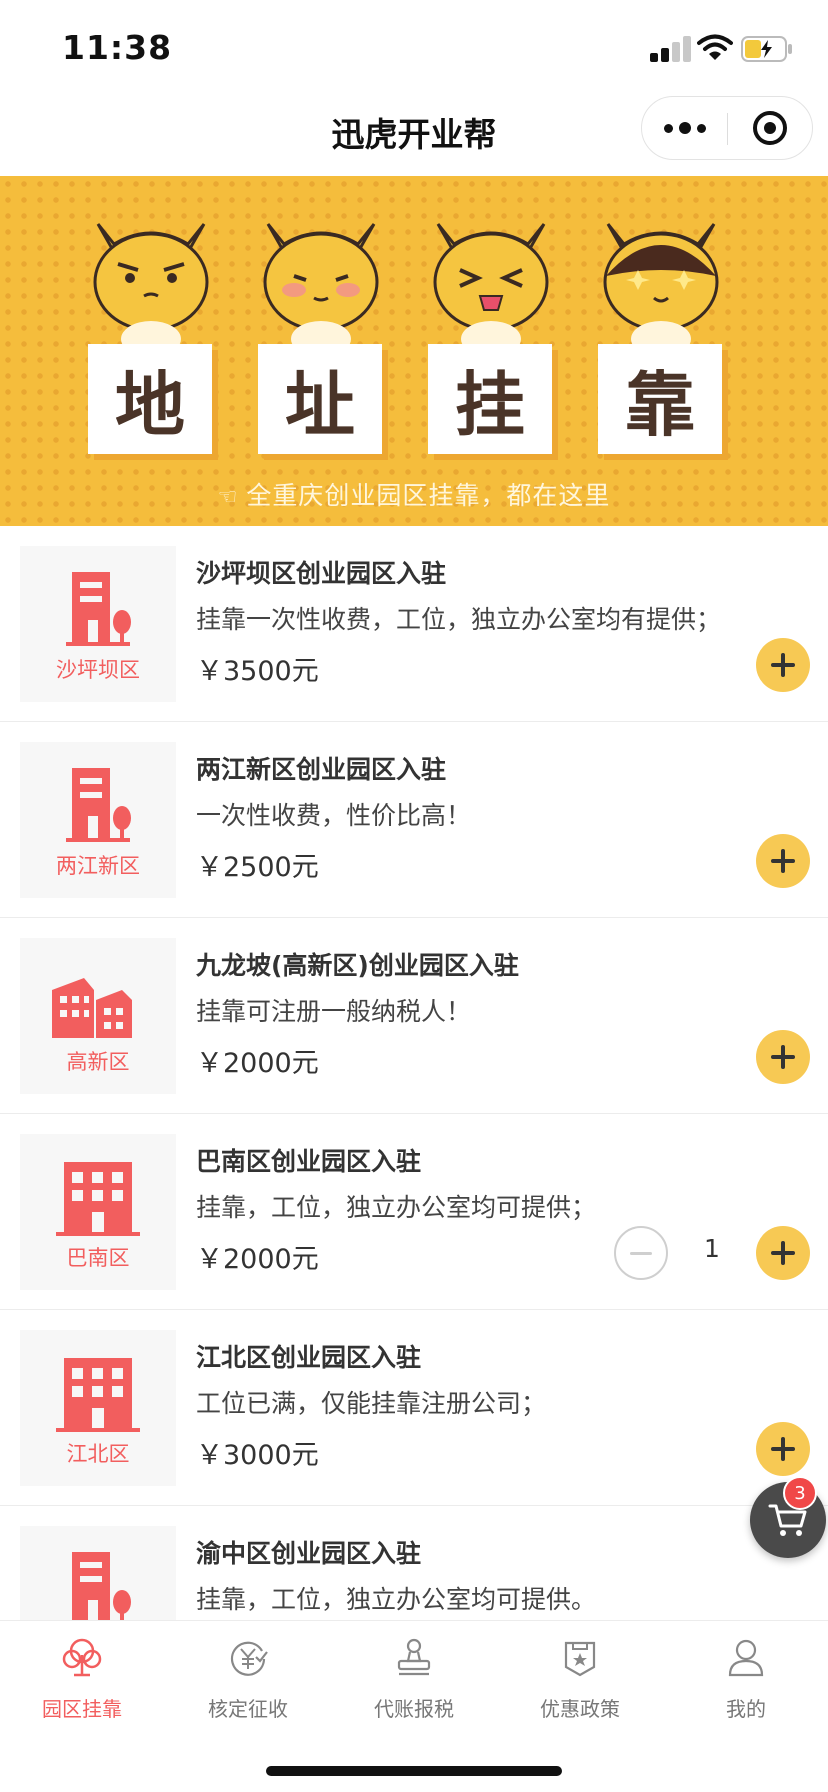 The height and width of the screenshot is (1792, 828). I want to click on thumb-label: 江北区, so click(98, 1454).